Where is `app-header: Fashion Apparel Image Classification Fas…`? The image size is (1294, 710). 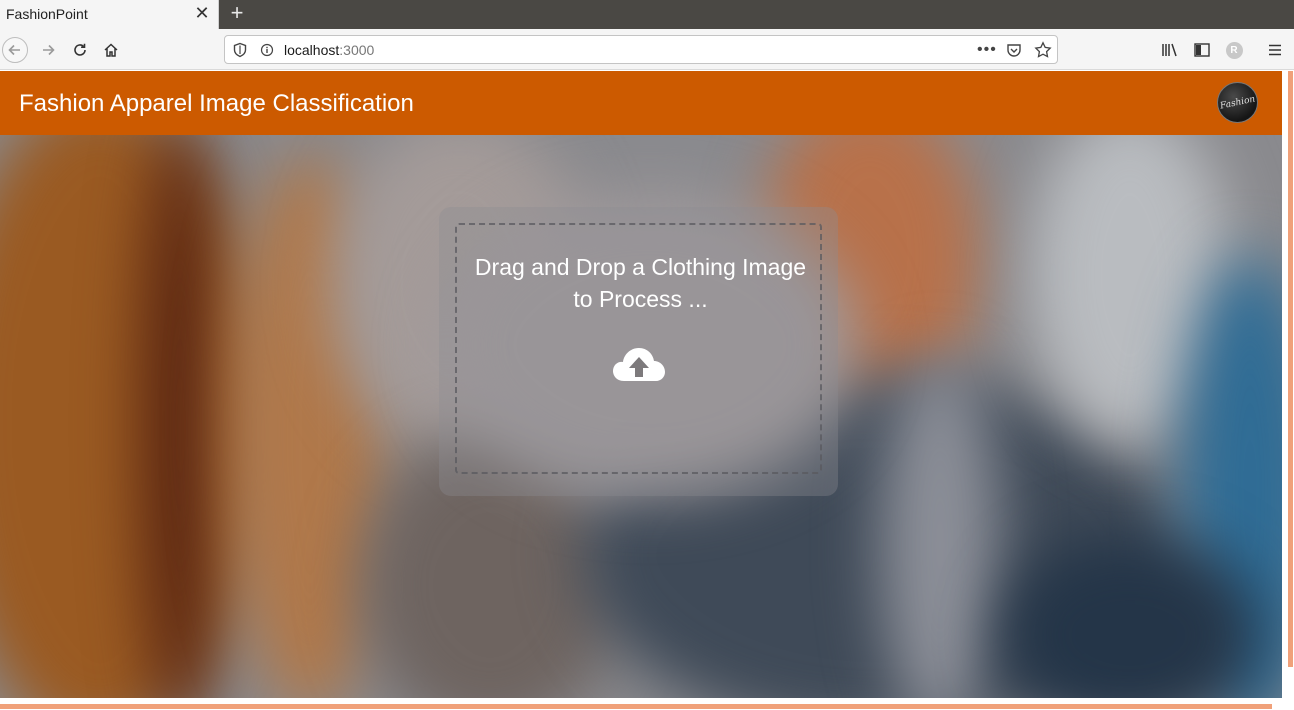
app-header: Fashion Apparel Image Classification Fas… is located at coordinates (641, 103).